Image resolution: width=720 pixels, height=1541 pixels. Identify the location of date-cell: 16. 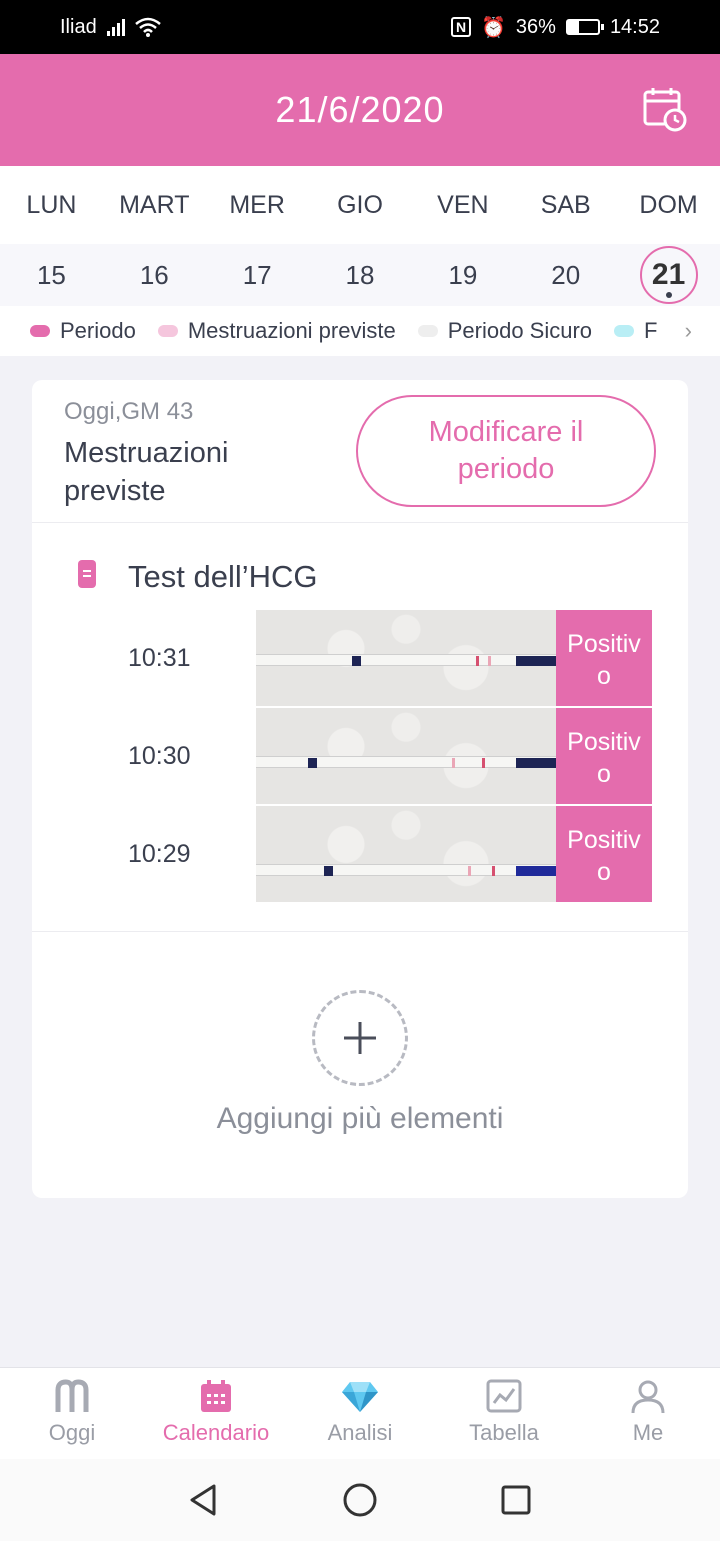
(154, 275).